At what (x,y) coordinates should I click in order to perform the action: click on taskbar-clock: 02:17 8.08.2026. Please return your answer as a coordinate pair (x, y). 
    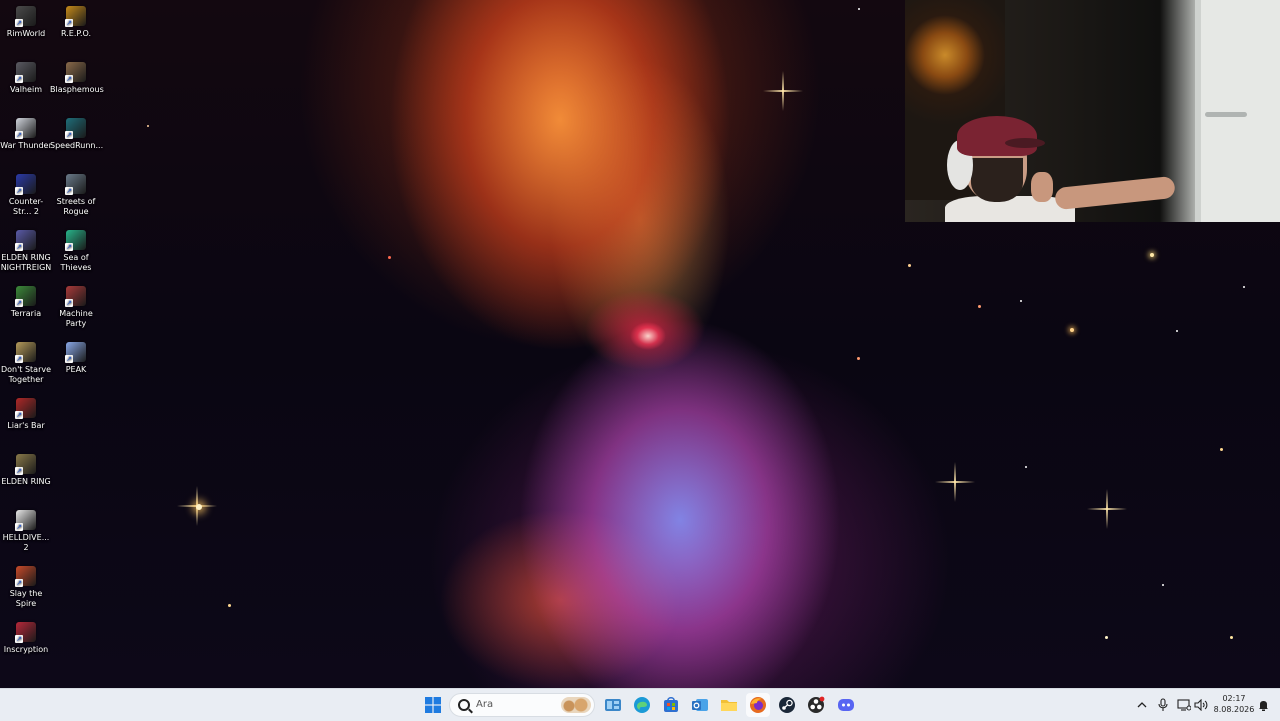
    Looking at the image, I should click on (1234, 704).